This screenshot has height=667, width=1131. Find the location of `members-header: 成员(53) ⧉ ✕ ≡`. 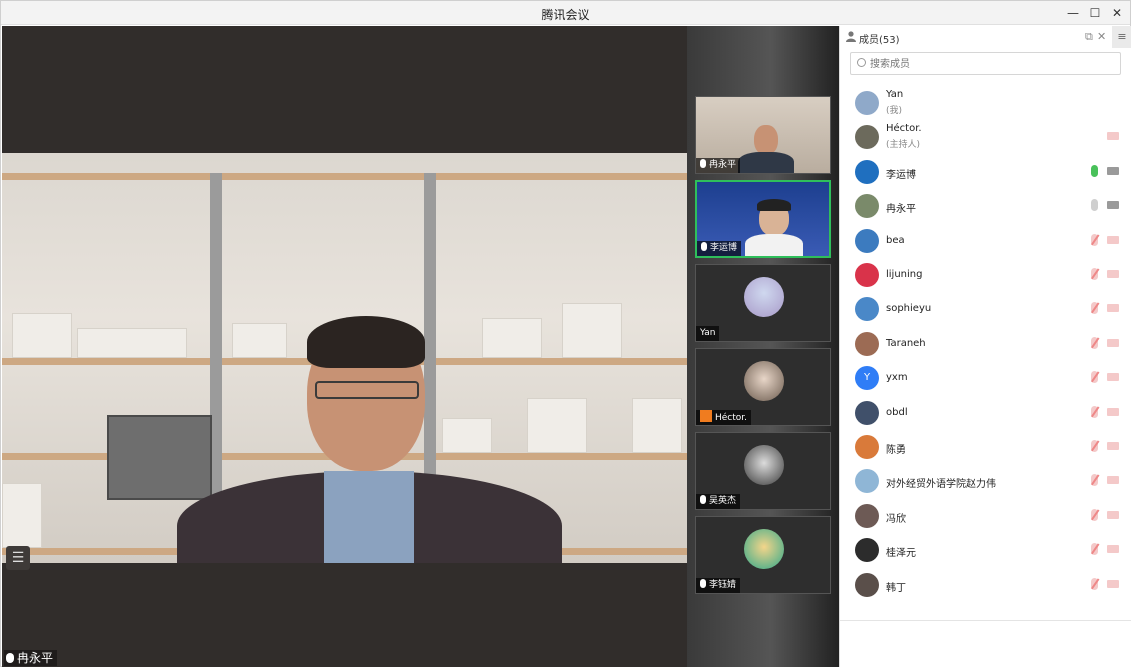

members-header: 成员(53) ⧉ ✕ ≡ is located at coordinates (985, 37).